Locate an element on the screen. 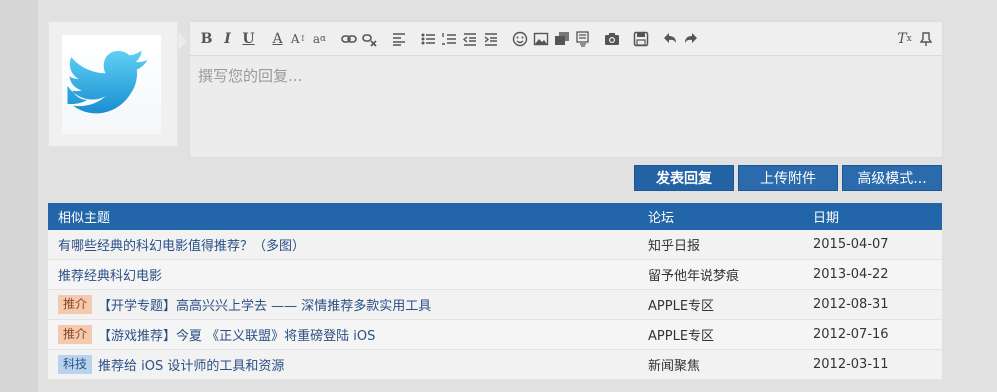  underline-icon: U is located at coordinates (248, 39).